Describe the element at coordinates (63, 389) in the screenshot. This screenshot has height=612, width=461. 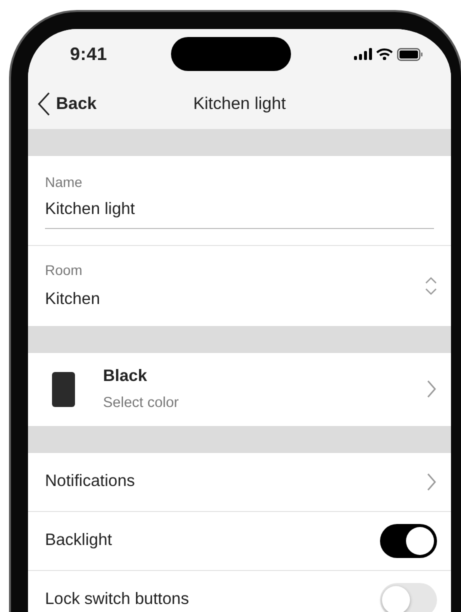
I see `device-icon` at that location.